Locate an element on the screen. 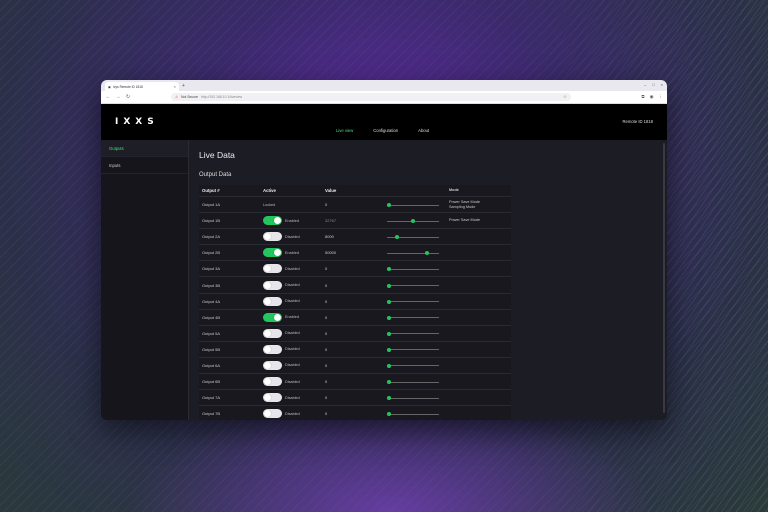 Image resolution: width=768 pixels, height=512 pixels. maximize-icon: □ is located at coordinates (653, 84).